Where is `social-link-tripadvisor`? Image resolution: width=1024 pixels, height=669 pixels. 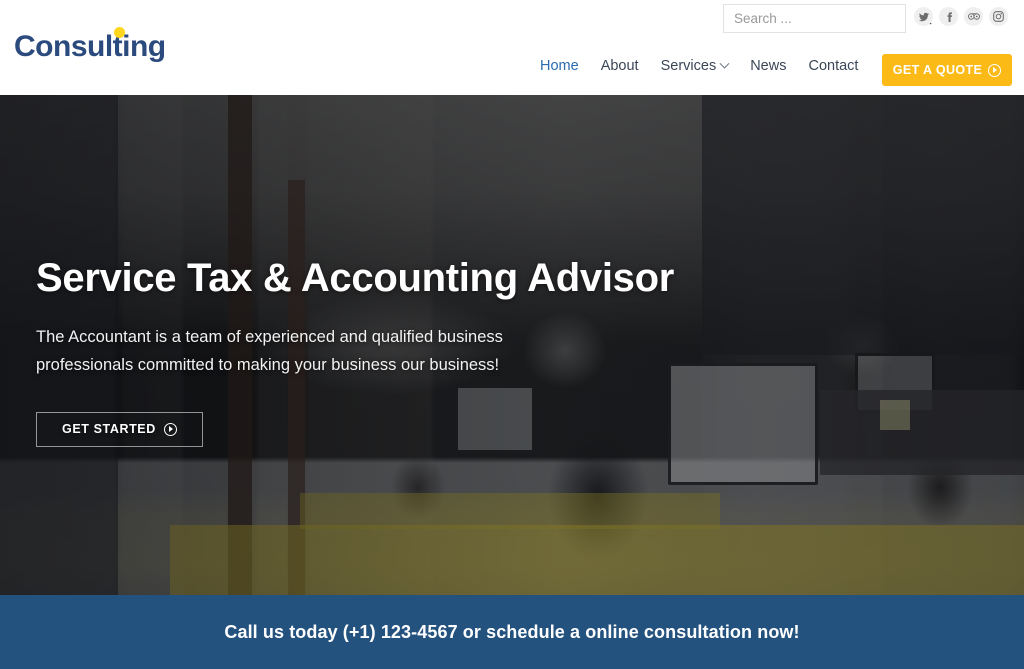
social-link-tripadvisor is located at coordinates (973, 16).